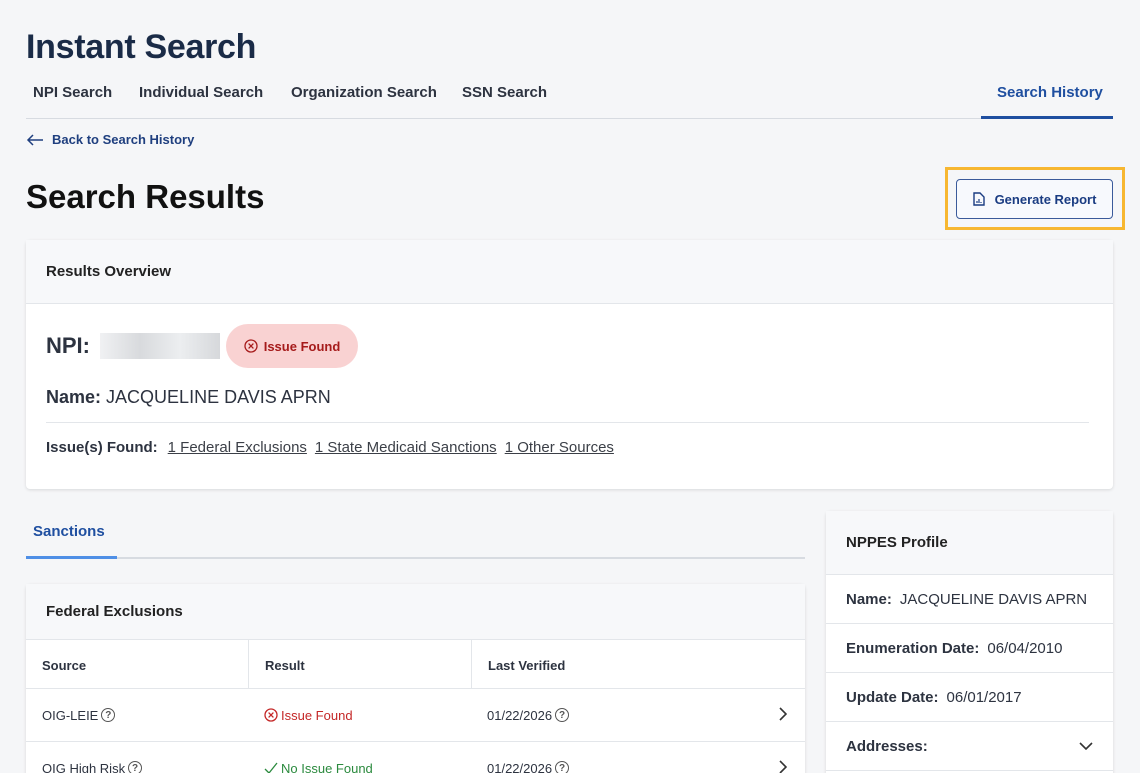 The image size is (1140, 773). I want to click on chevron-down-icon, so click(1086, 746).